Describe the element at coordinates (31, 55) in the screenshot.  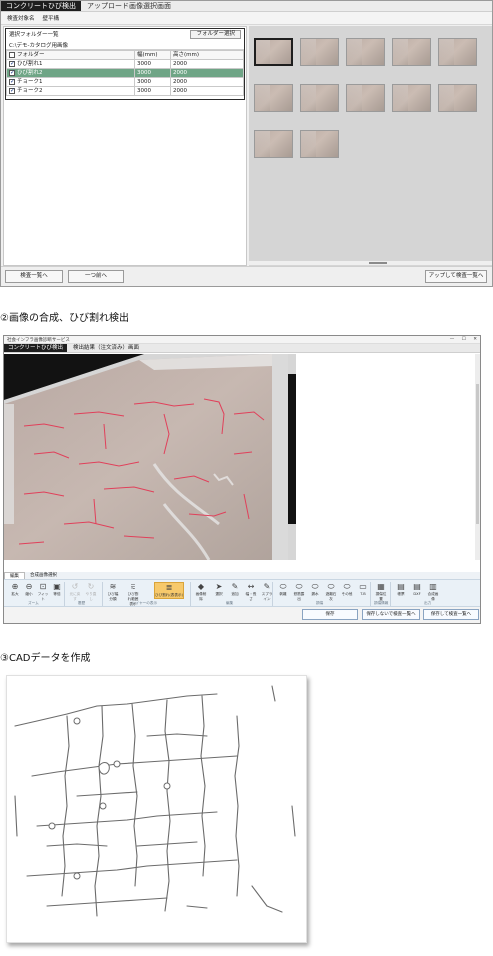
I see `column-header: フォルダー` at that location.